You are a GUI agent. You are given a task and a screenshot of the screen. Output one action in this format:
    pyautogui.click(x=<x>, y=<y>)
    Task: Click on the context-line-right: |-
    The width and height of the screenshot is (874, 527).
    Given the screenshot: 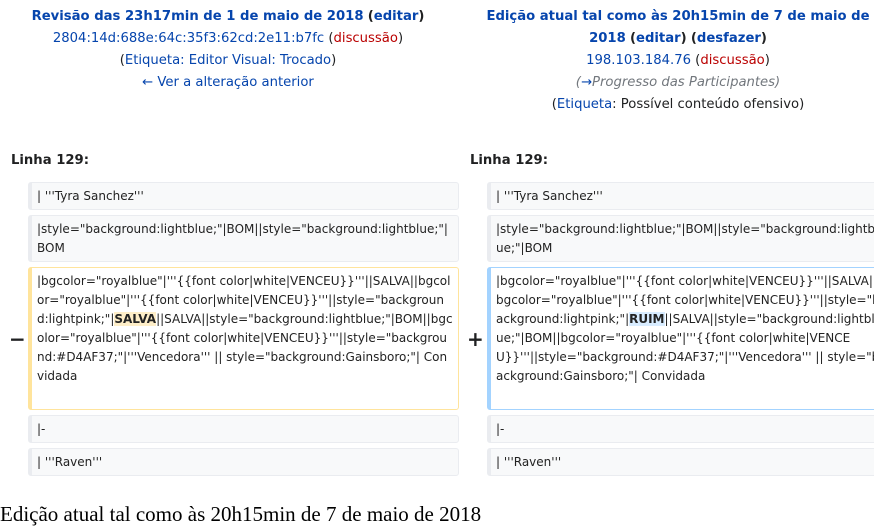 What is the action you would take?
    pyautogui.click(x=680, y=429)
    